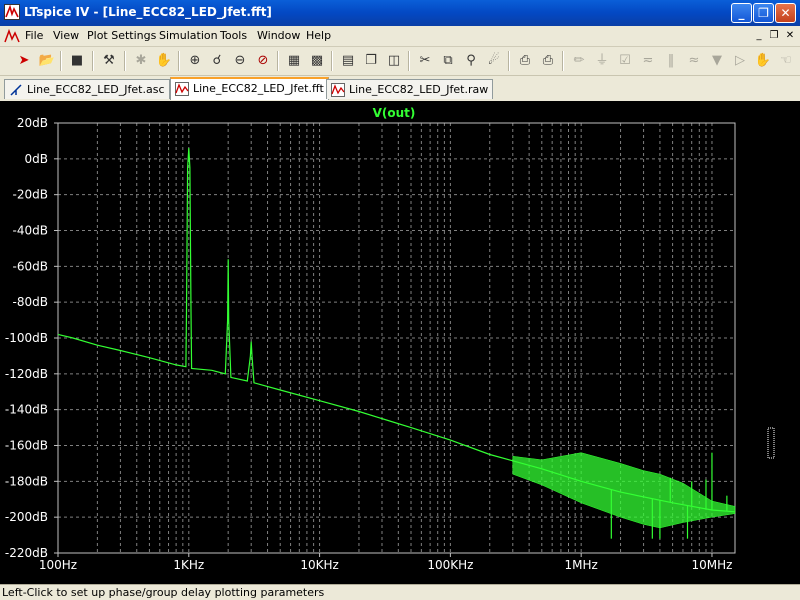 The image size is (800, 600). What do you see at coordinates (602, 61) in the screenshot?
I see `ground-icon: ⏚` at bounding box center [602, 61].